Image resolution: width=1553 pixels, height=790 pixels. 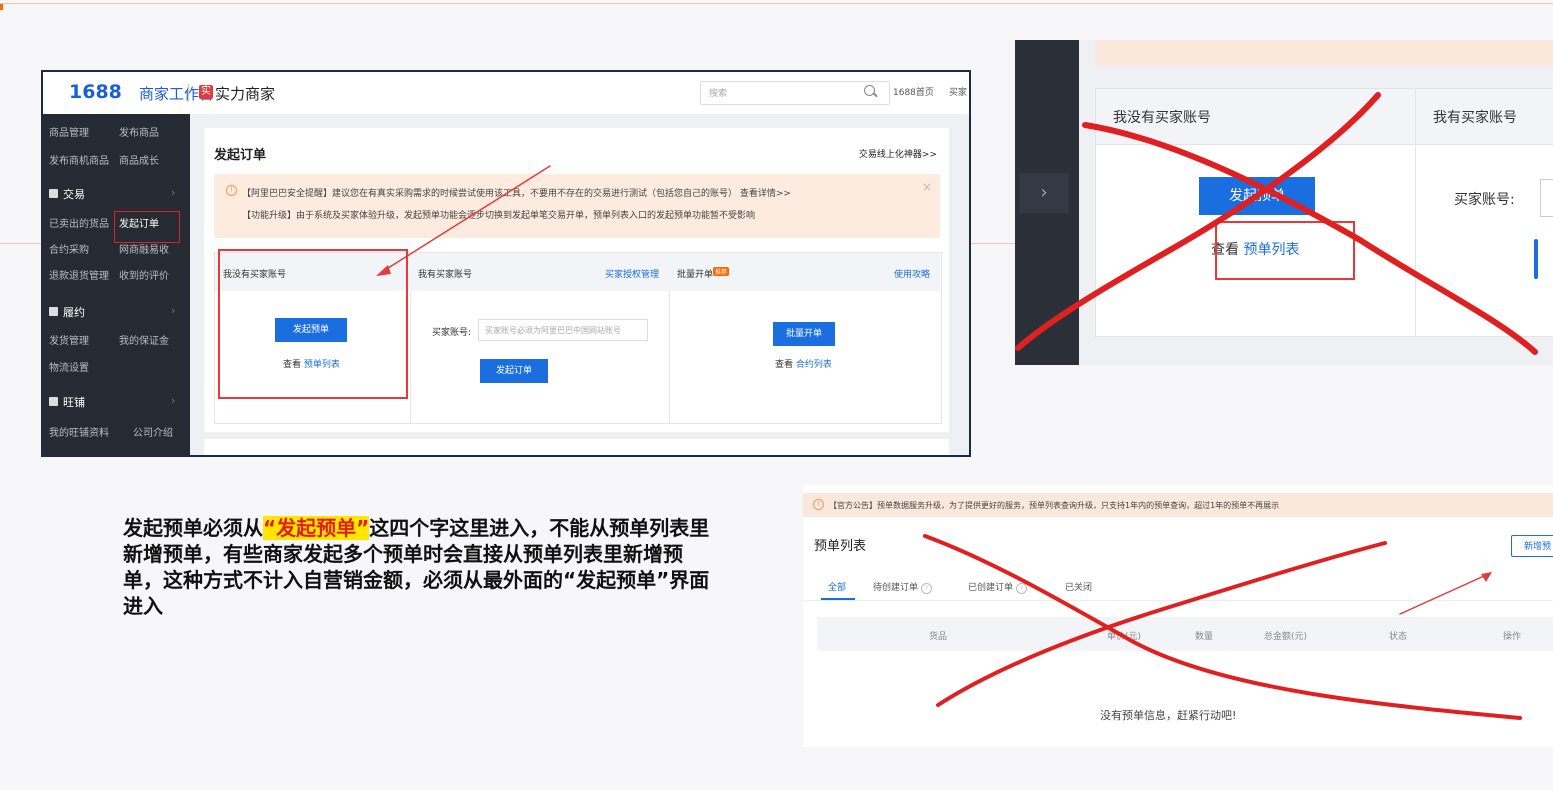 I want to click on status-tabs: 全部 待创建订单 ? 已创建订单 ? 已关闭, so click(x=1178, y=585).